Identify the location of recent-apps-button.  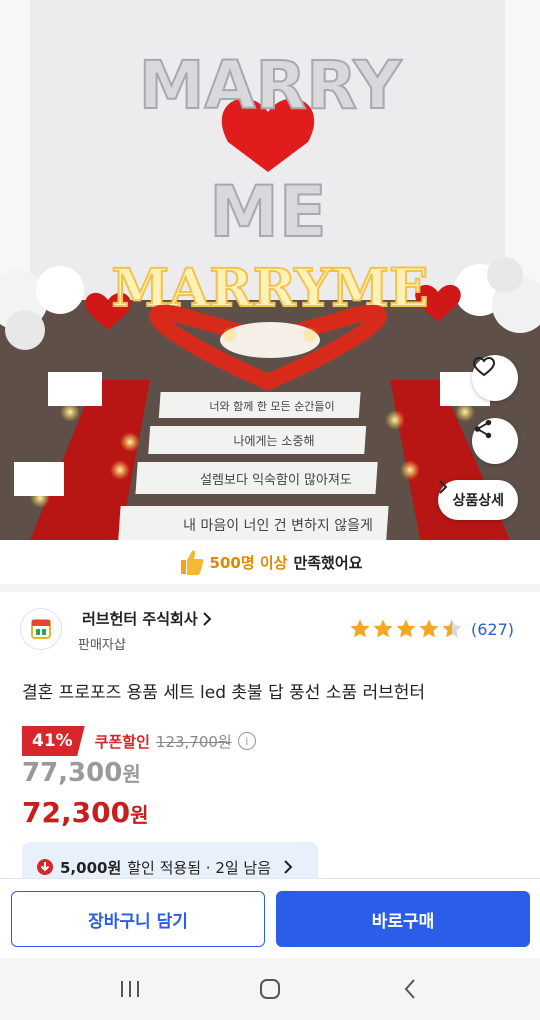
(130, 989).